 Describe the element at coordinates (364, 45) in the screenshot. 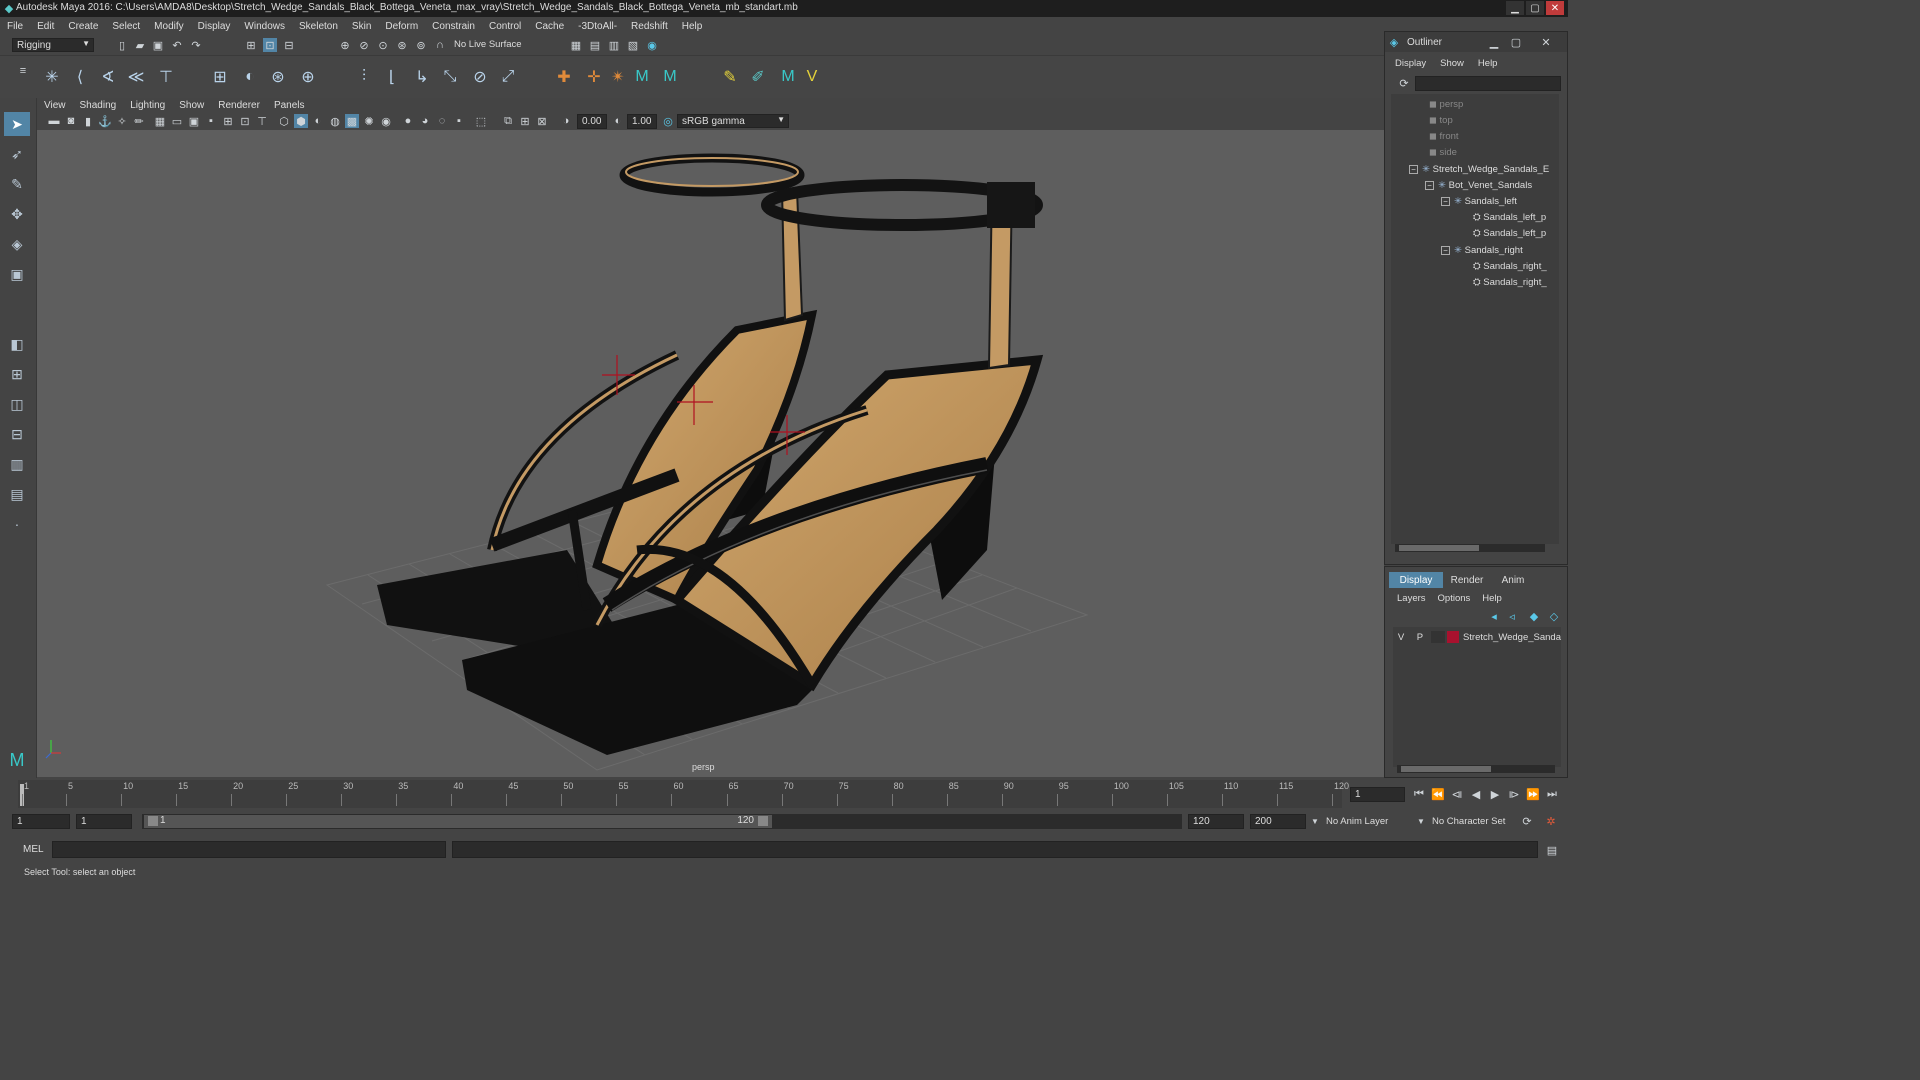

I see `snap-curve-icon: ⊘` at that location.